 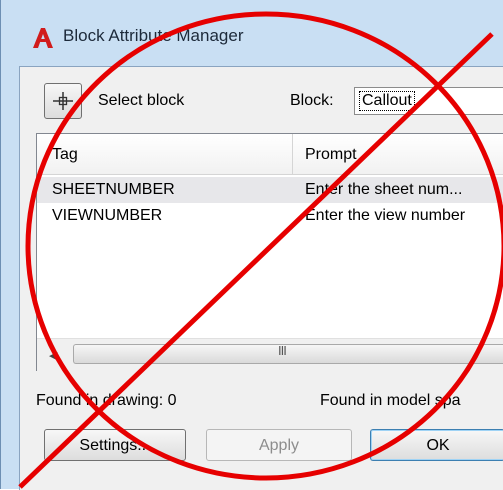 I want to click on block-label: Block:, so click(x=312, y=100).